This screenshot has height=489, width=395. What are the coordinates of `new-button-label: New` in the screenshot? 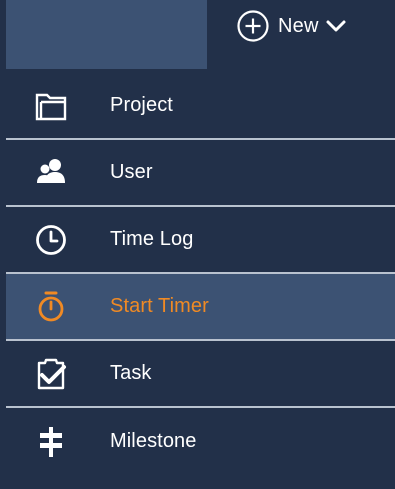 It's located at (298, 25).